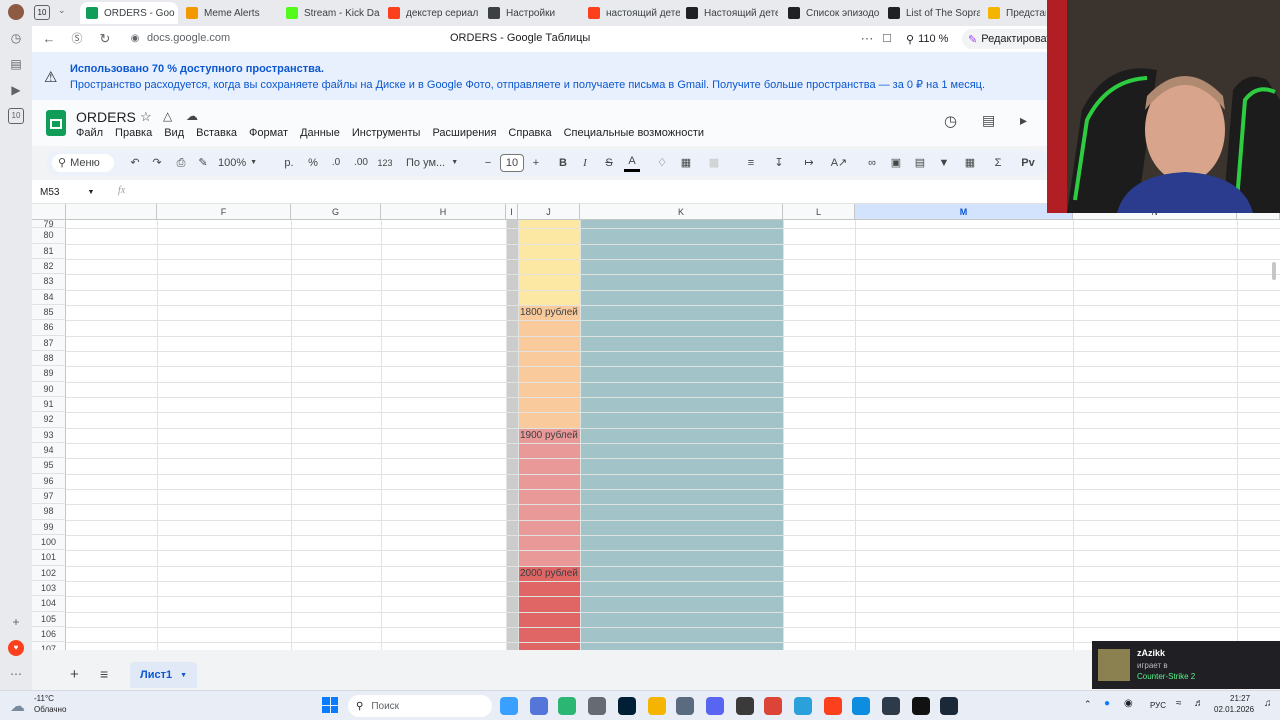 The height and width of the screenshot is (720, 1280). What do you see at coordinates (49, 619) in the screenshot?
I see `row-header: 105` at bounding box center [49, 619].